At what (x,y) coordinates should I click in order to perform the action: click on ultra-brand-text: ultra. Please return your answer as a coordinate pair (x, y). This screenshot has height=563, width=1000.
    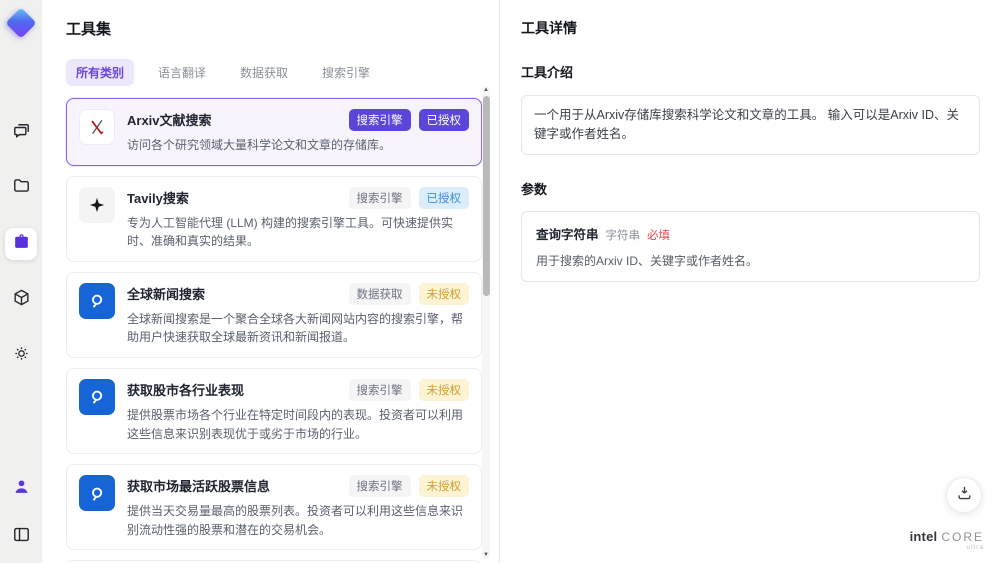
    Looking at the image, I should click on (975, 547).